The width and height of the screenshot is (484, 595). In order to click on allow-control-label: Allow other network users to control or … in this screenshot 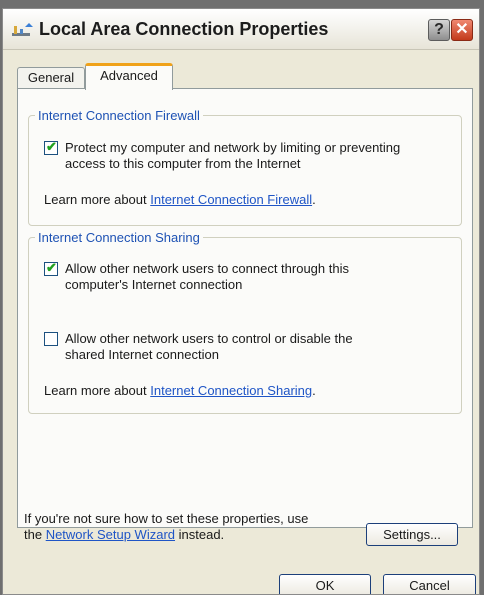, I will do `click(209, 347)`.